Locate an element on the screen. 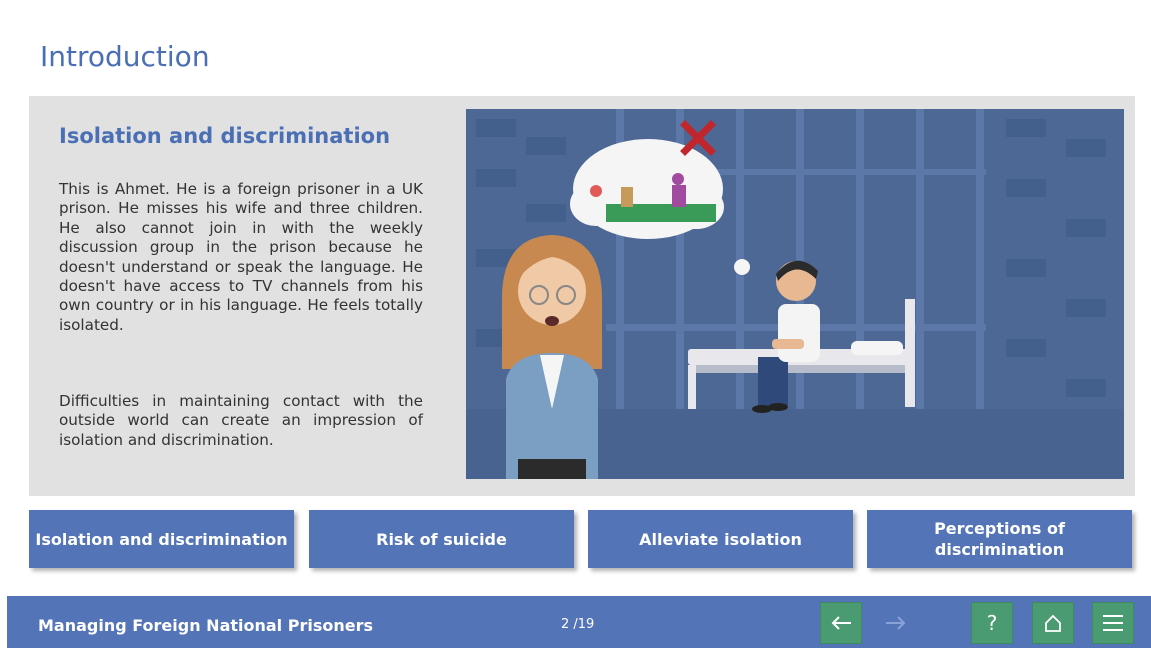 This screenshot has height=648, width=1151. menu-button is located at coordinates (1113, 623).